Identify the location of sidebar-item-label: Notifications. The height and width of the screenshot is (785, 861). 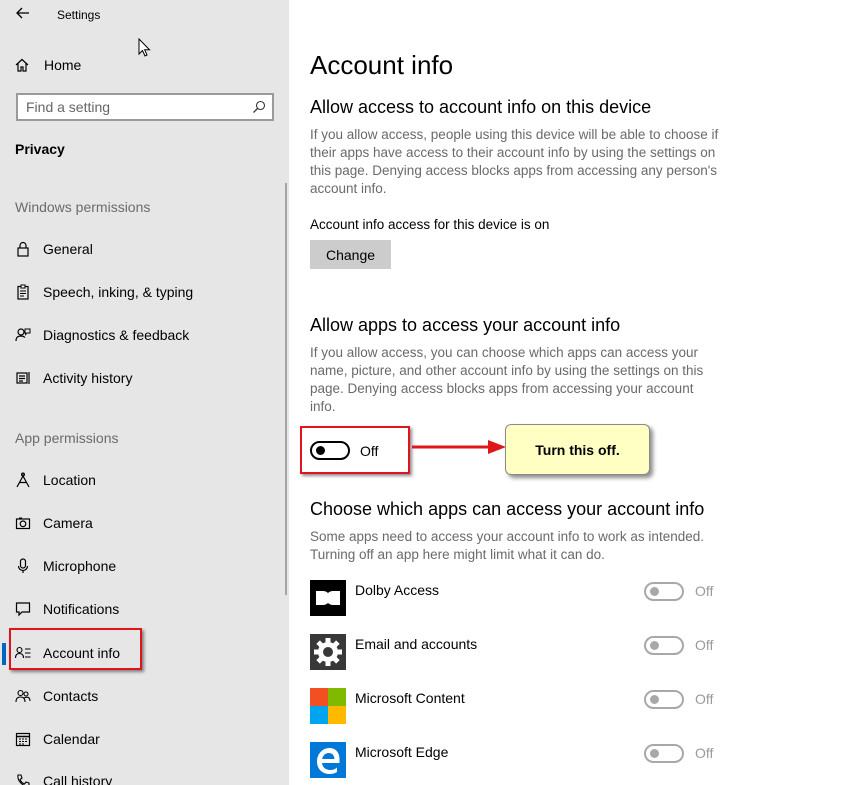
(81, 609).